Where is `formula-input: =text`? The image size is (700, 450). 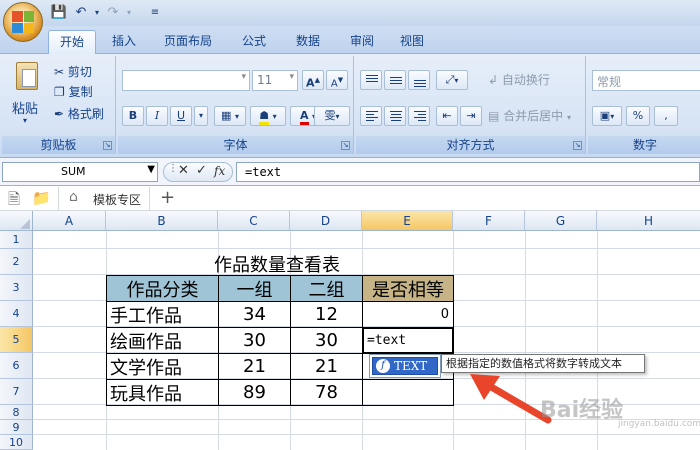
formula-input: =text is located at coordinates (468, 172).